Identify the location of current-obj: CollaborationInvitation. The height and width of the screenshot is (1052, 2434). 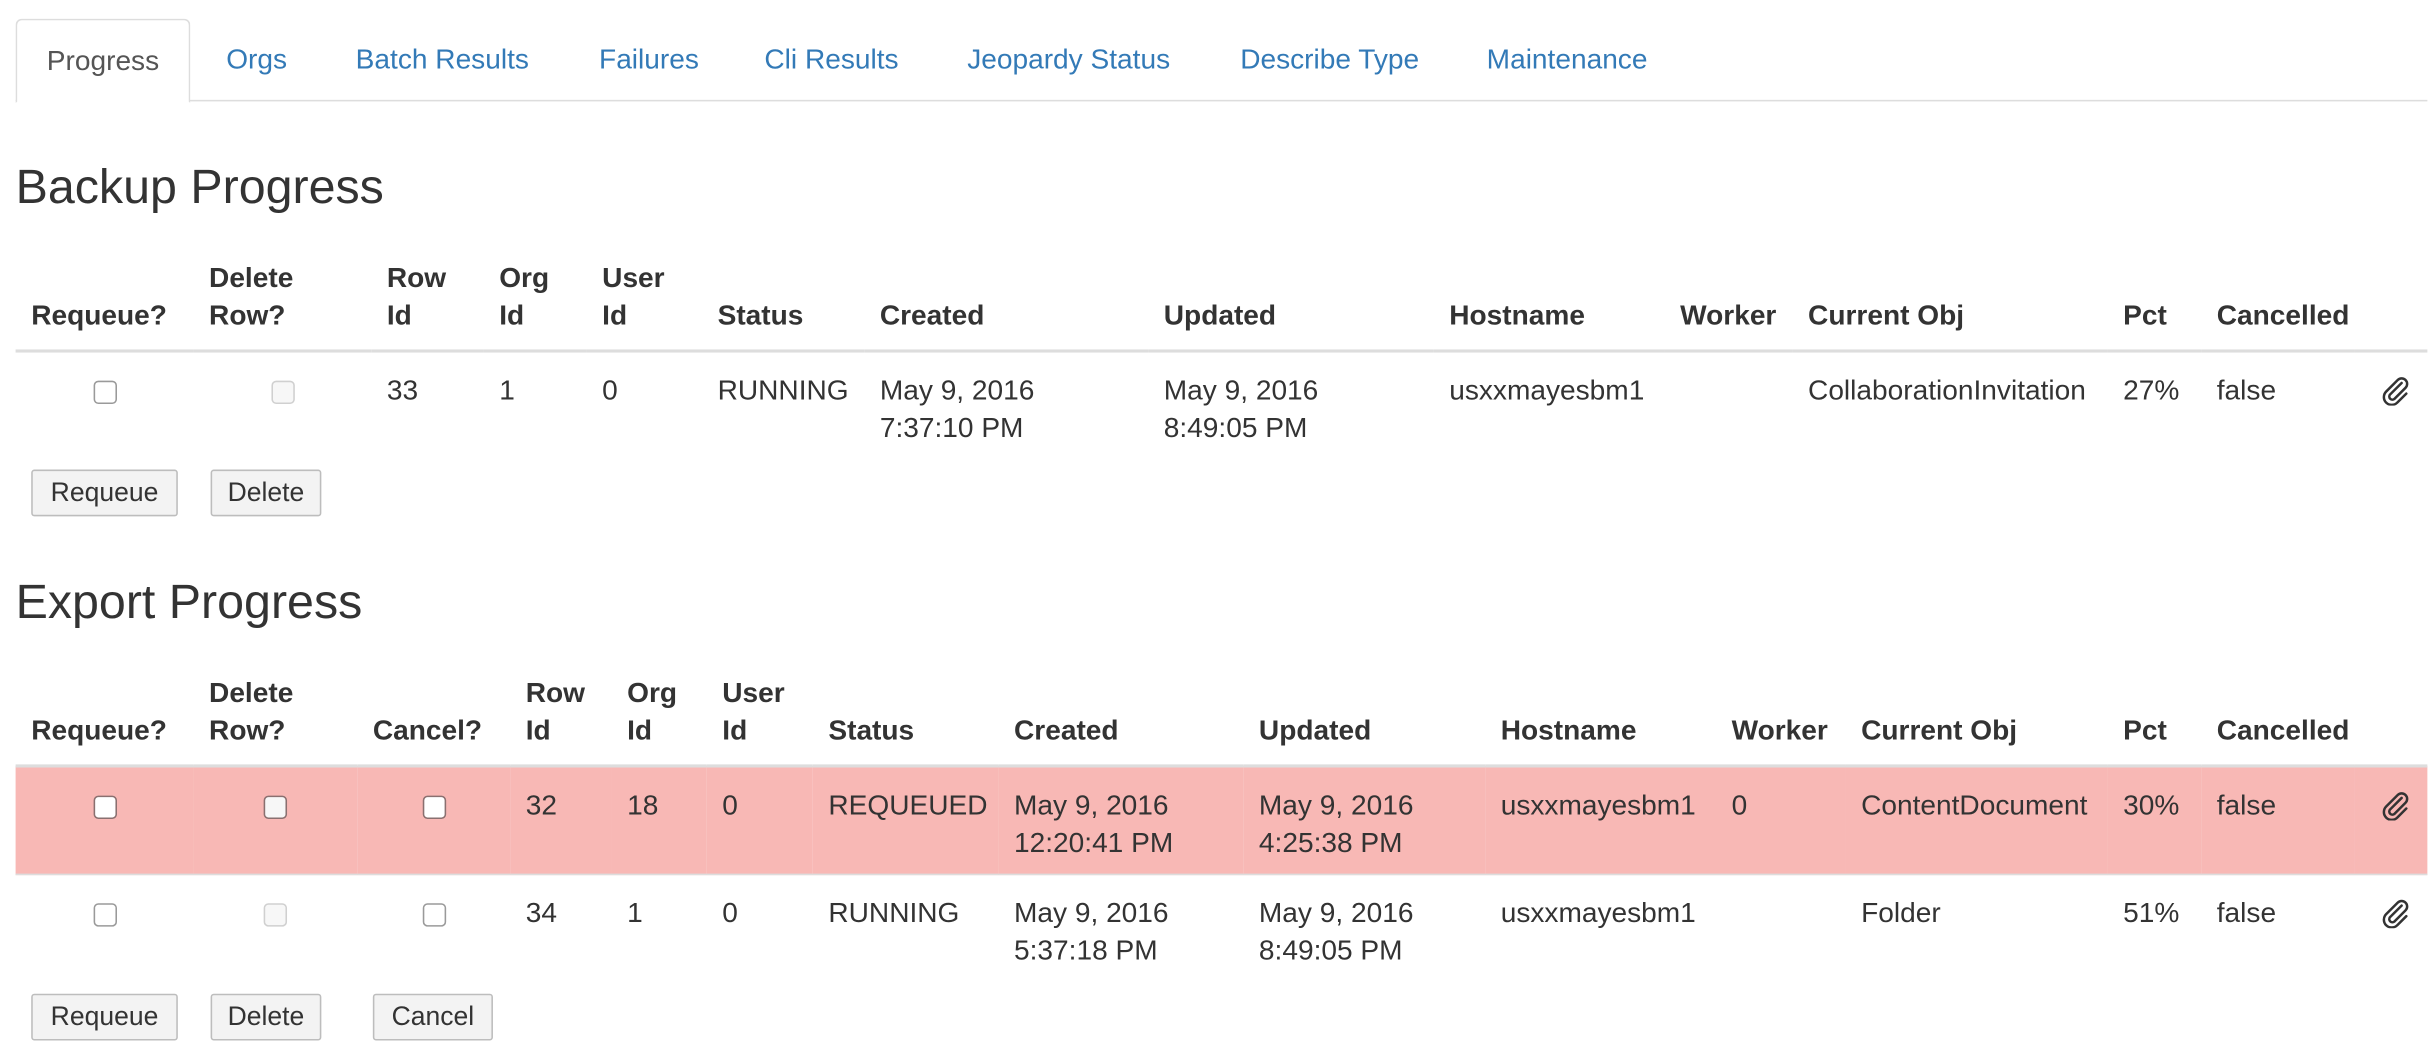
(1947, 390).